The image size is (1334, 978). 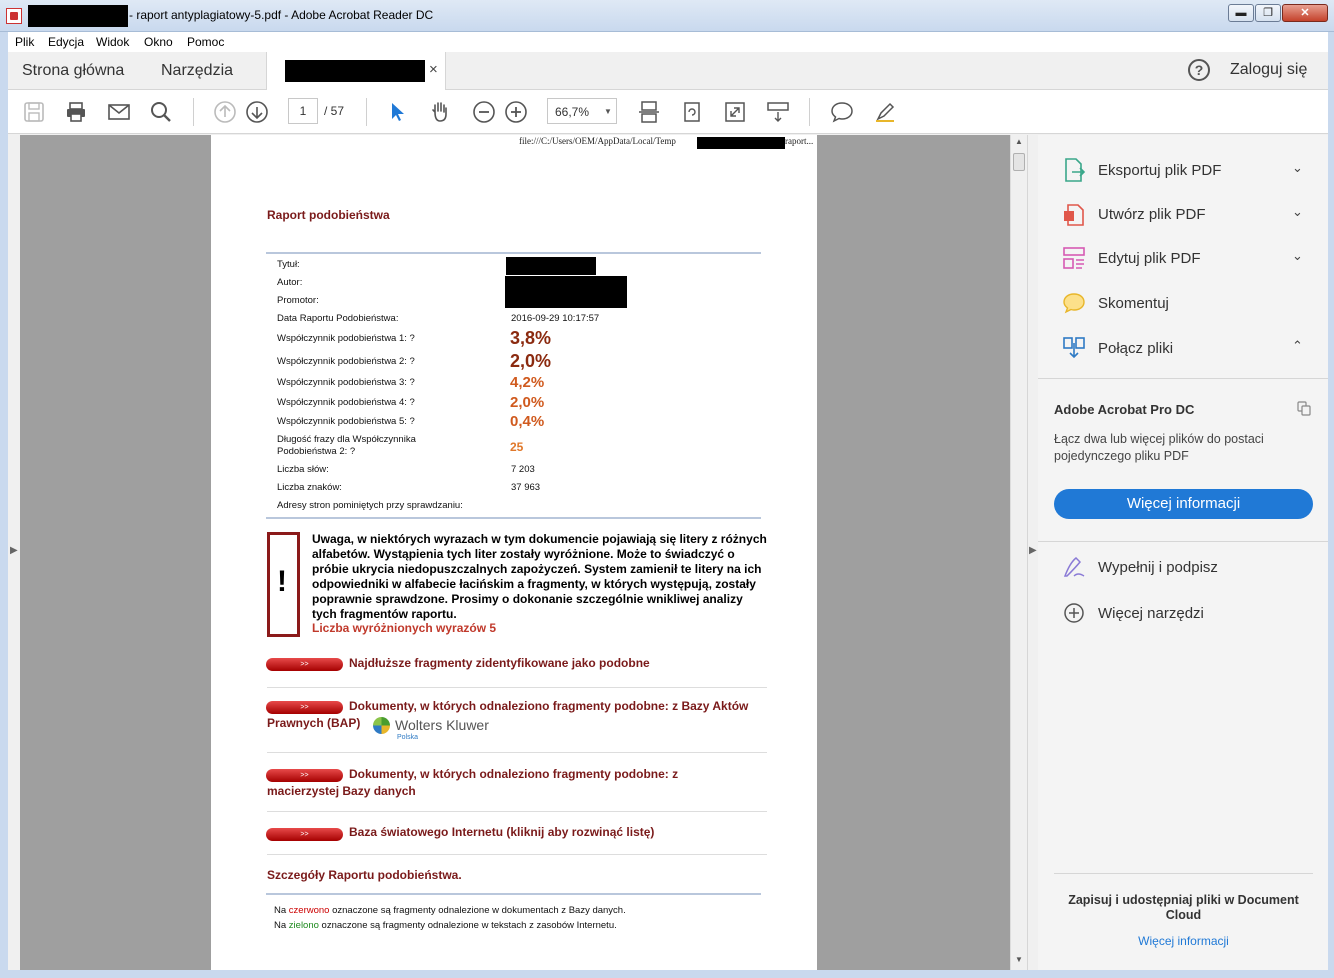 I want to click on redacted-title, so click(x=551, y=266).